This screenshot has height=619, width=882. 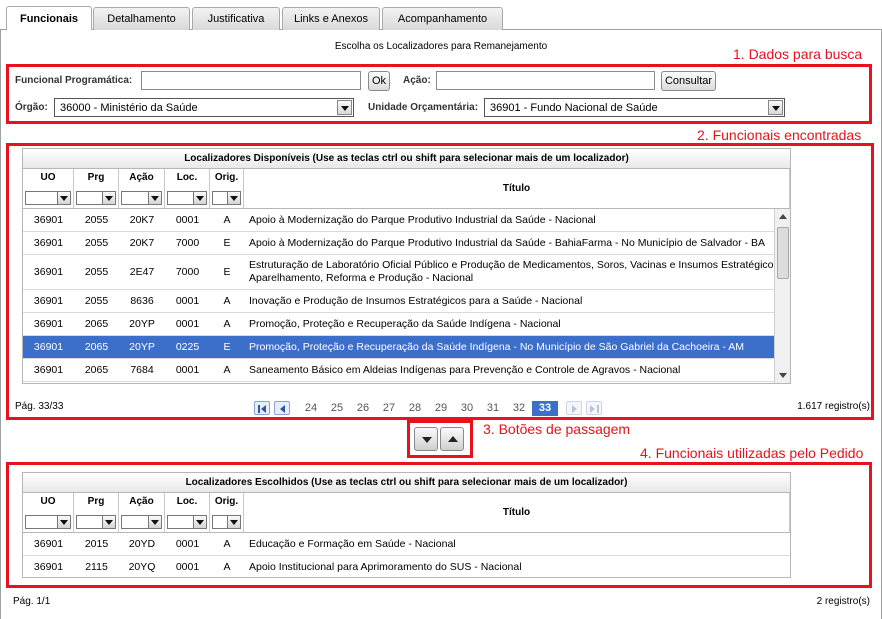 I want to click on available-cell-loc: 0001, so click(x=187, y=220).